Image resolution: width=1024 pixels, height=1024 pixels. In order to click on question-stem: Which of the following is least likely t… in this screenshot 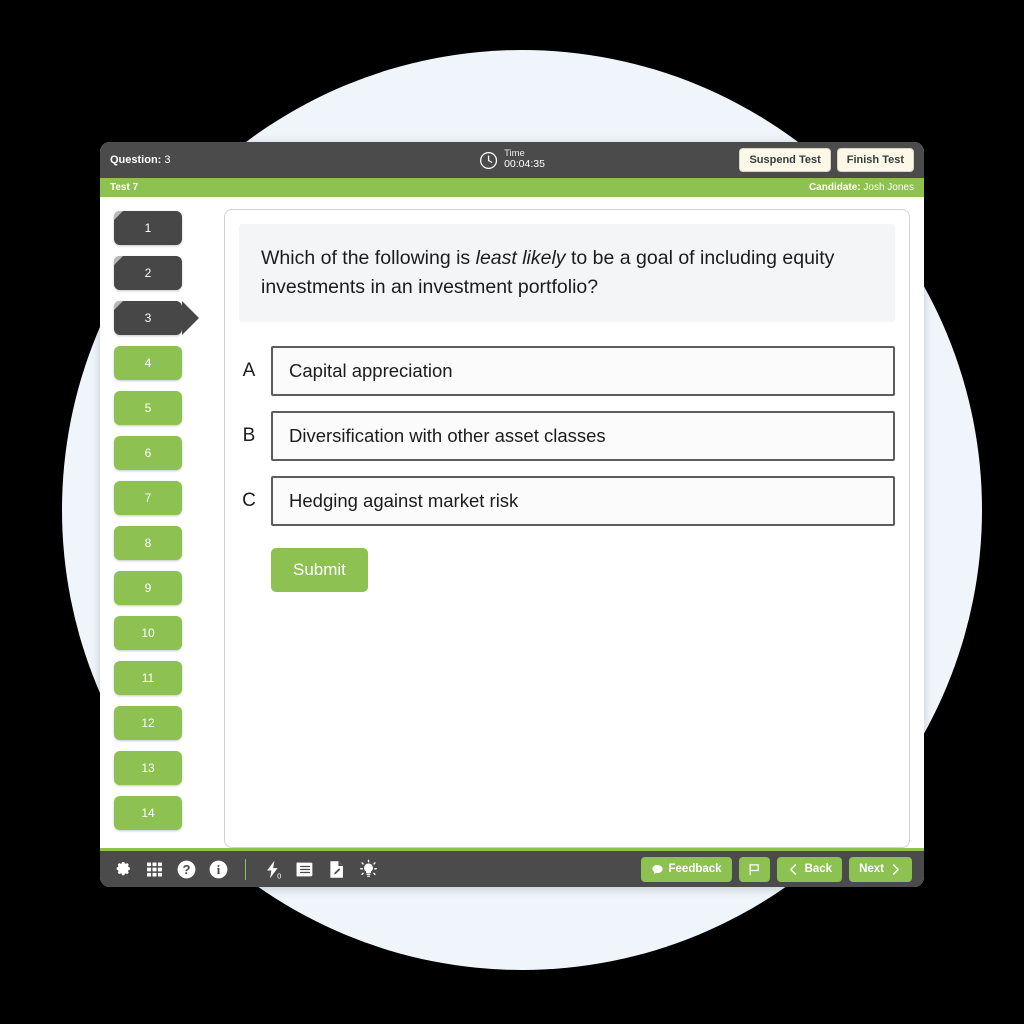, I will do `click(567, 273)`.